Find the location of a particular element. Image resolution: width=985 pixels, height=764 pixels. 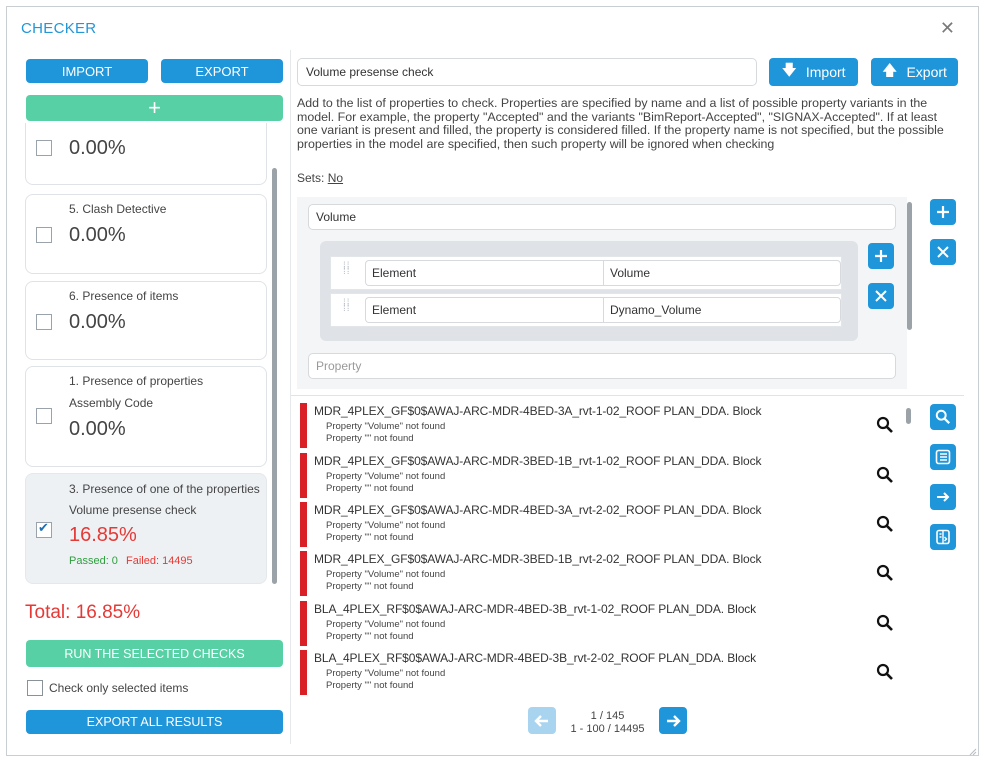

sets-label: Sets: is located at coordinates (311, 178).